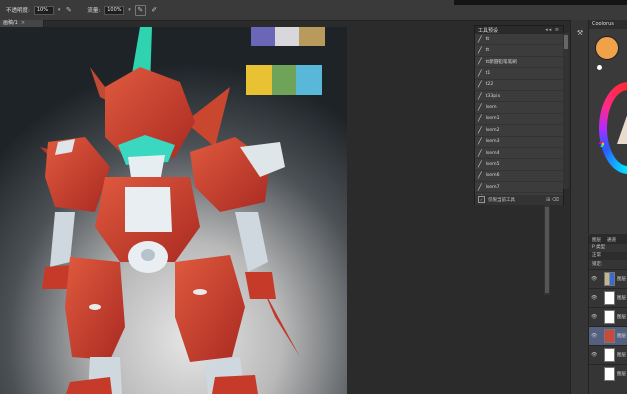 This screenshot has height=394, width=627. Describe the element at coordinates (154, 10) in the screenshot. I see `pressure-size-icon: ✐` at that location.